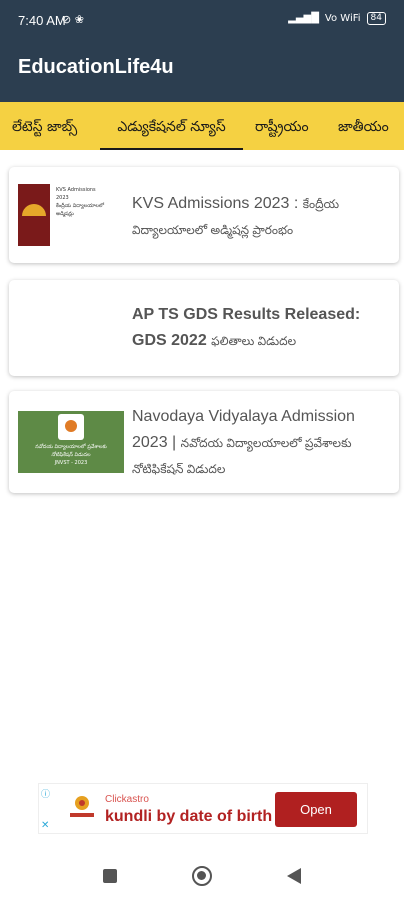 This screenshot has height=900, width=404. Describe the element at coordinates (189, 816) in the screenshot. I see `ad-headline: kundli by date of birth` at that location.